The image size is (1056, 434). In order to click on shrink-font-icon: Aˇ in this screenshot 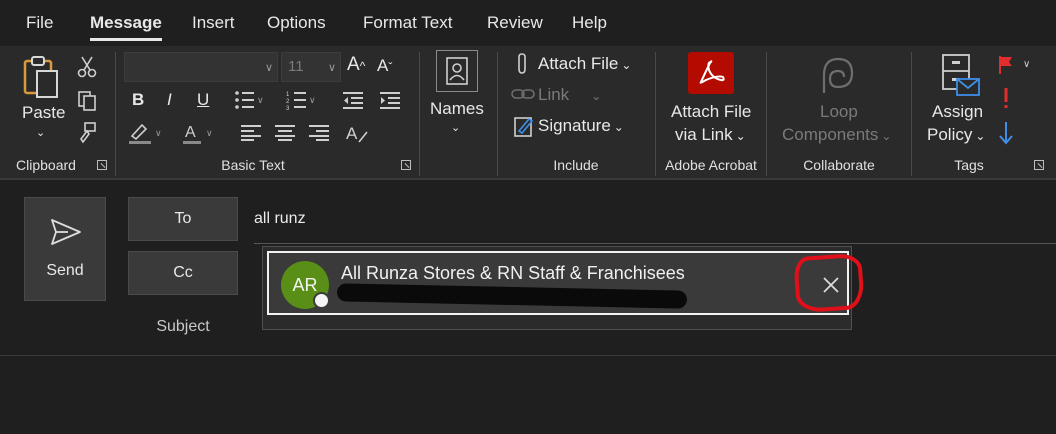, I will do `click(384, 66)`.